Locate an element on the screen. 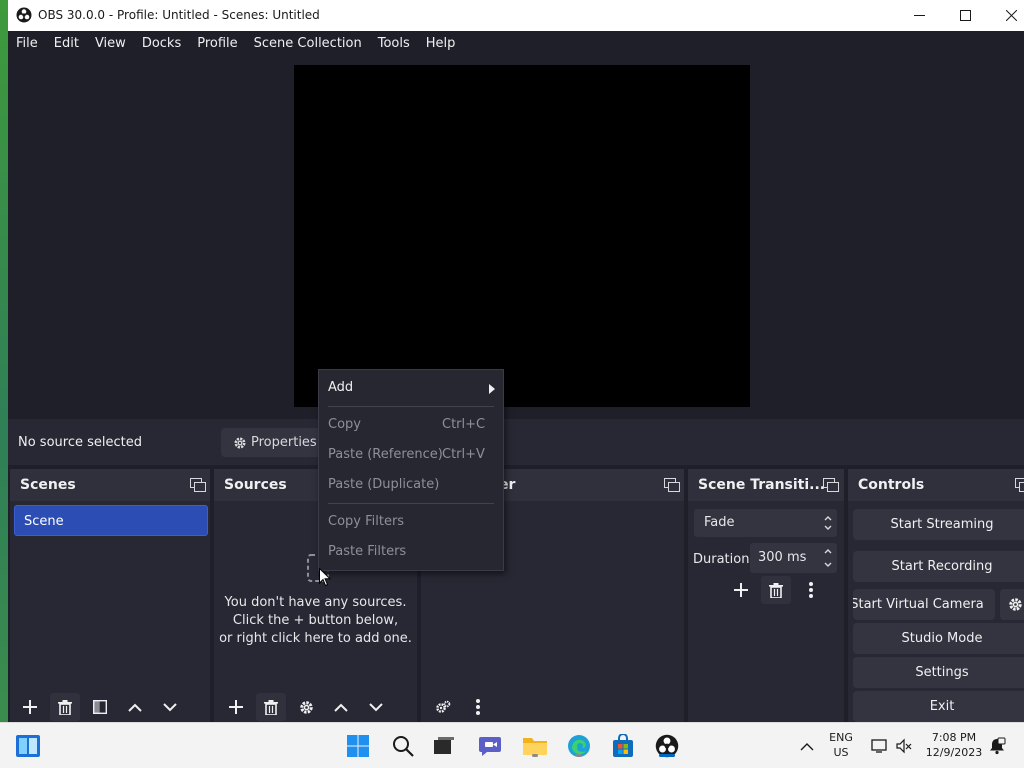  taskbar: ENG US 7:08 PM 12/9/2023 is located at coordinates (512, 745).